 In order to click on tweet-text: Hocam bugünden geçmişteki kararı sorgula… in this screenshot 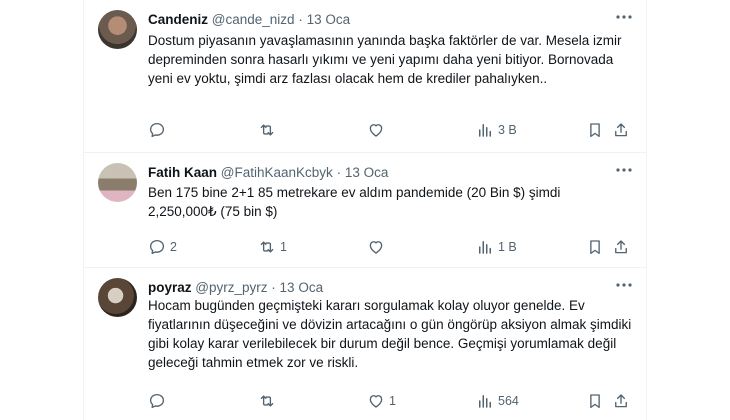, I will do `click(390, 334)`.